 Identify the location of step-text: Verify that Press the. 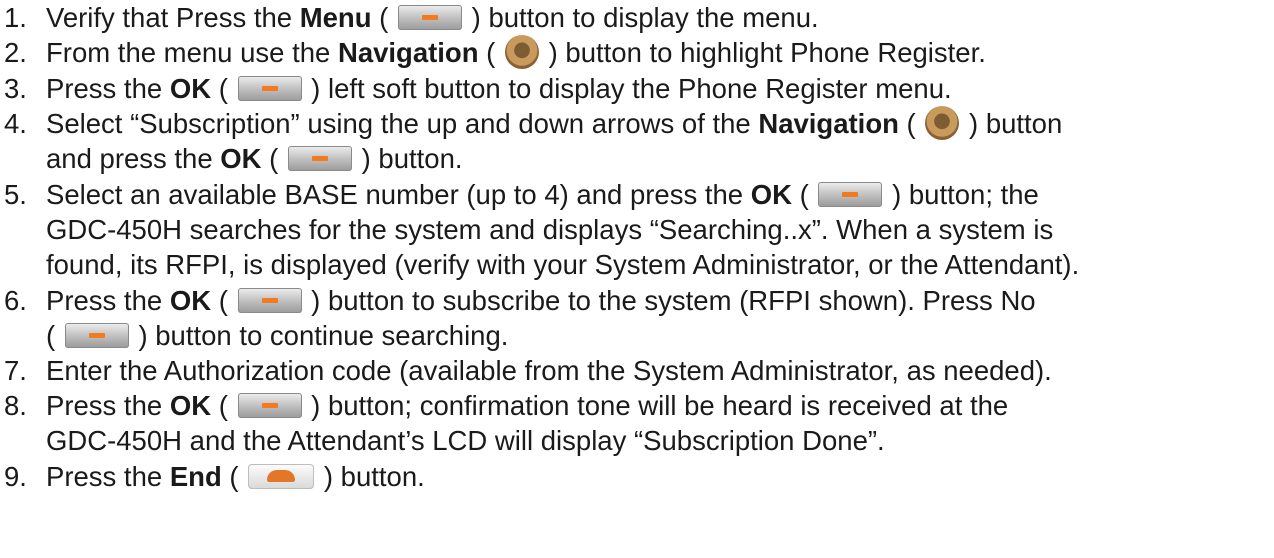
(173, 17).